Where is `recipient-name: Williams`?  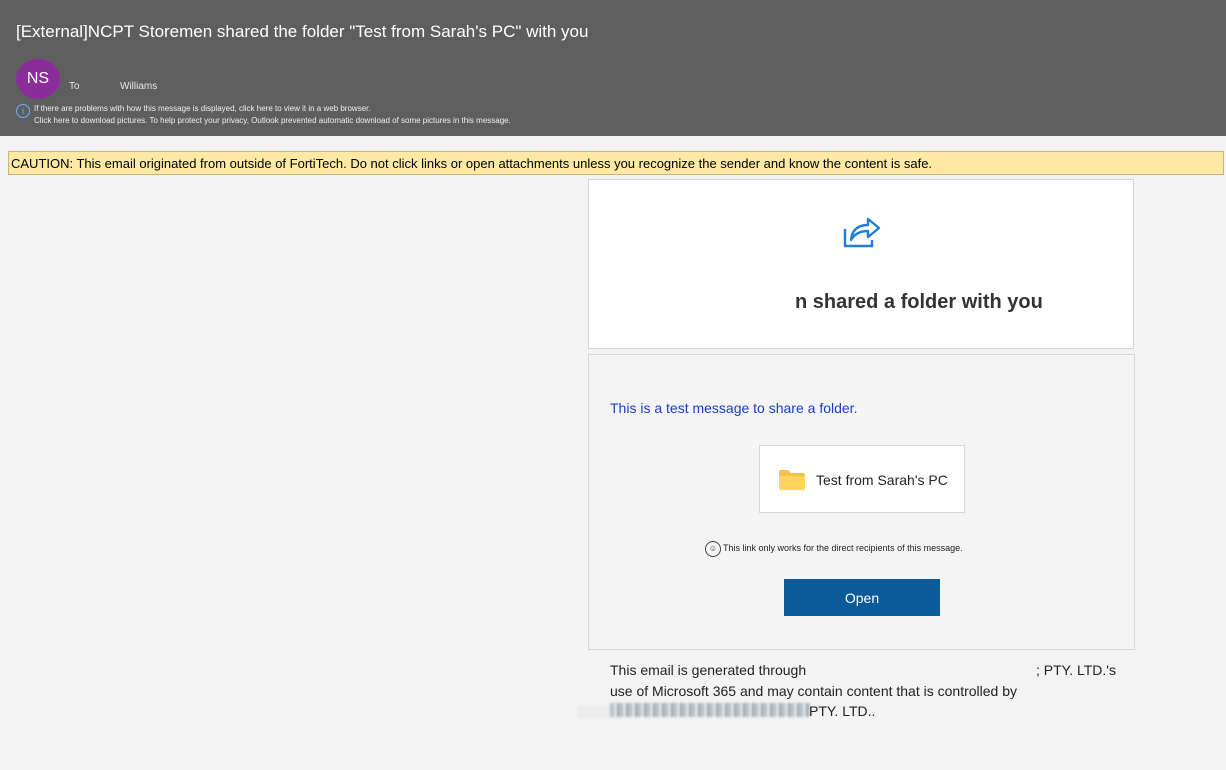
recipient-name: Williams is located at coordinates (138, 86).